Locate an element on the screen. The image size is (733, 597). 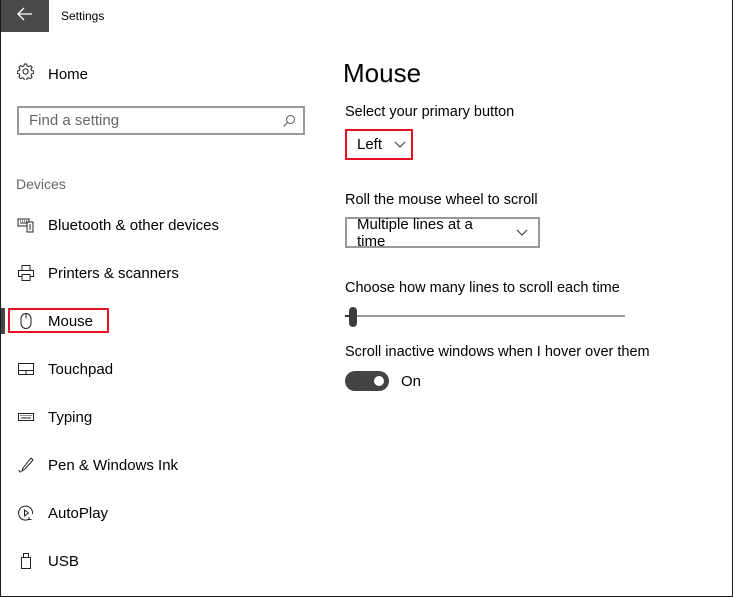
bluetooth-devices-icon is located at coordinates (26, 225).